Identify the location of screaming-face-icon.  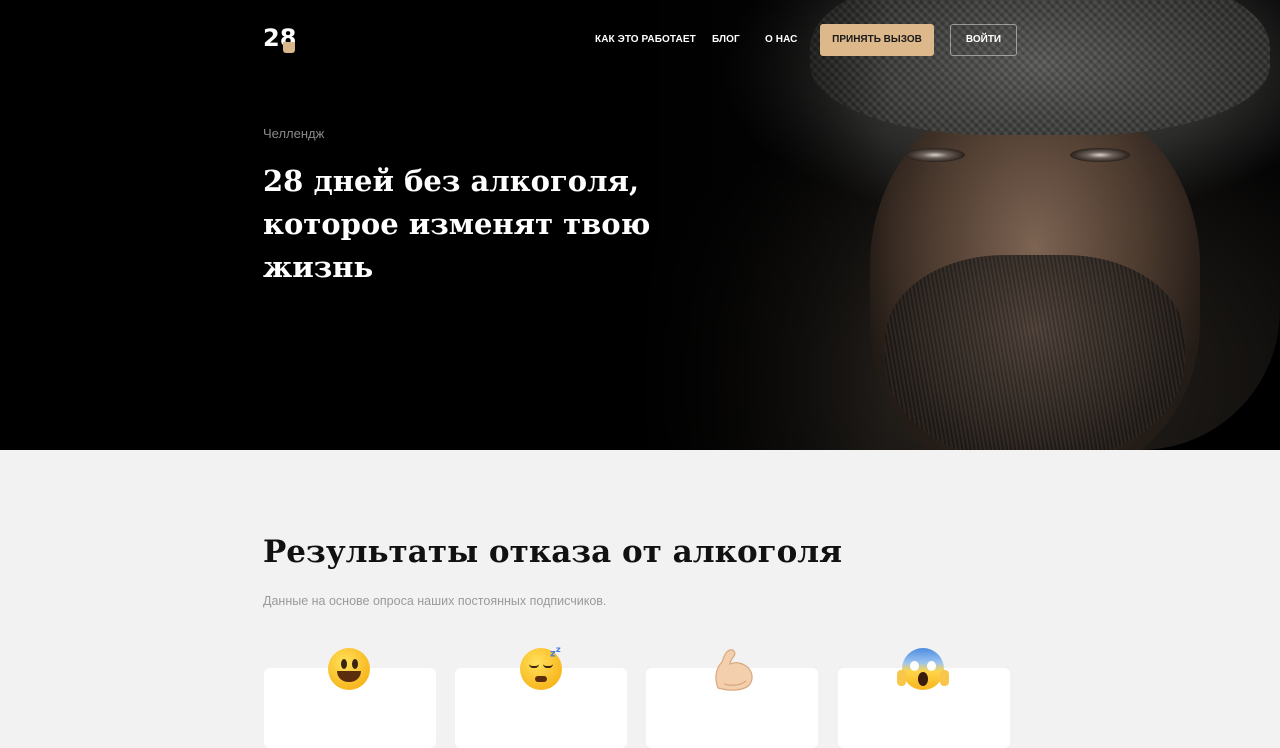
(923, 669).